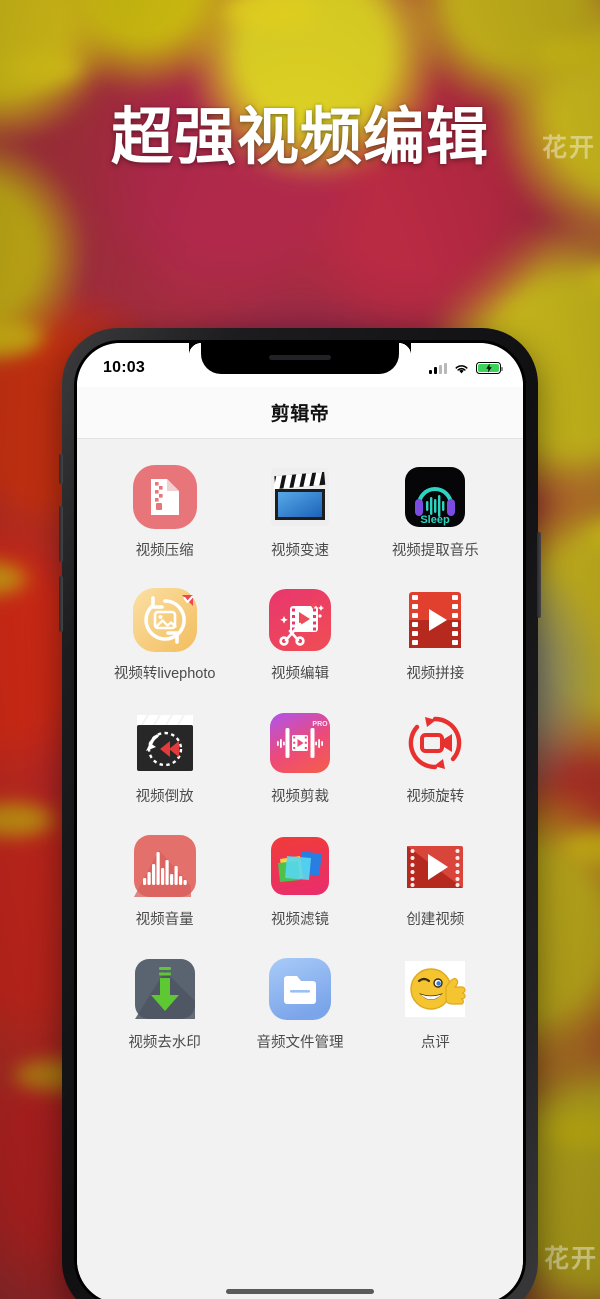  I want to click on notch, so click(300, 358).